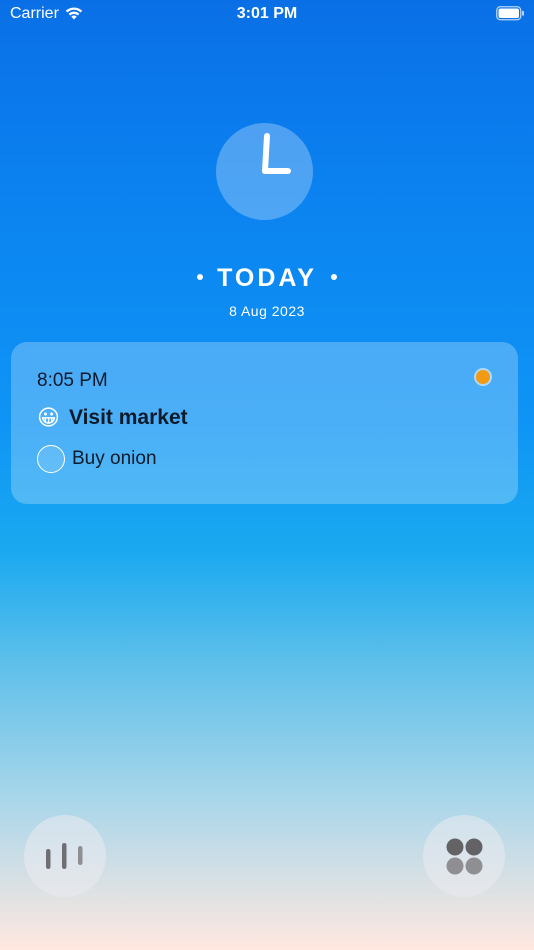 This screenshot has width=534, height=950. Describe the element at coordinates (483, 377) in the screenshot. I see `task-status-dot` at that location.